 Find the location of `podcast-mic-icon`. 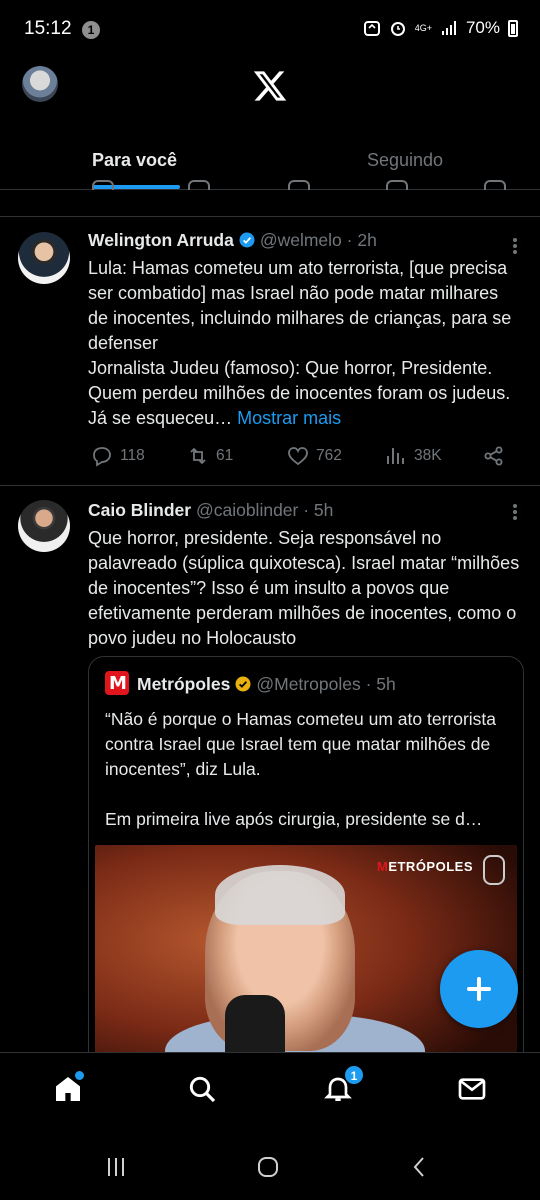

podcast-mic-icon is located at coordinates (494, 870).